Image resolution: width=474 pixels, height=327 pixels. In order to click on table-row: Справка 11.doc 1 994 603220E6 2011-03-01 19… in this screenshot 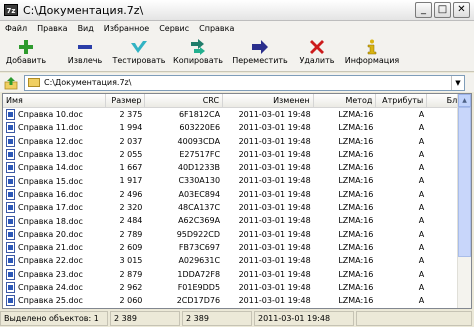, I will do `click(237, 127)`.